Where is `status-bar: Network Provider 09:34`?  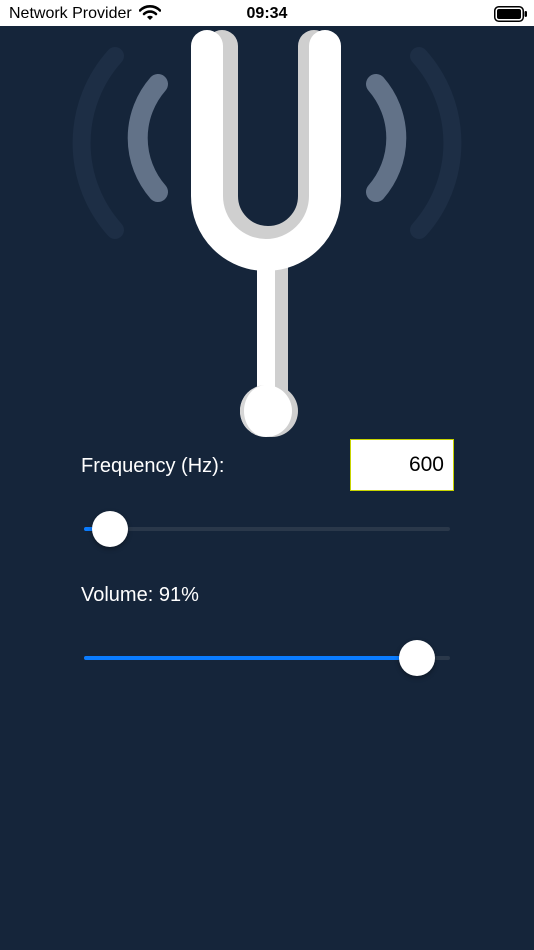
status-bar: Network Provider 09:34 is located at coordinates (267, 13).